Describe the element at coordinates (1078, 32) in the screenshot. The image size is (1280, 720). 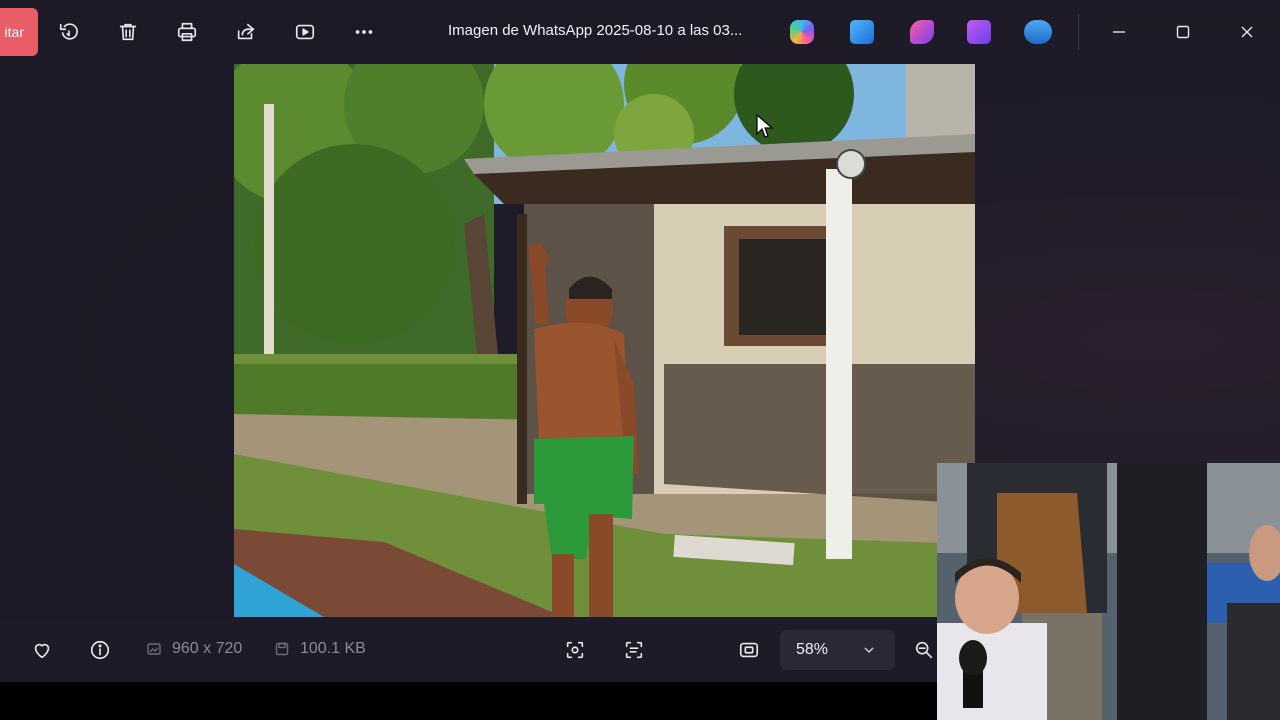
I see `toolbar-divider` at that location.